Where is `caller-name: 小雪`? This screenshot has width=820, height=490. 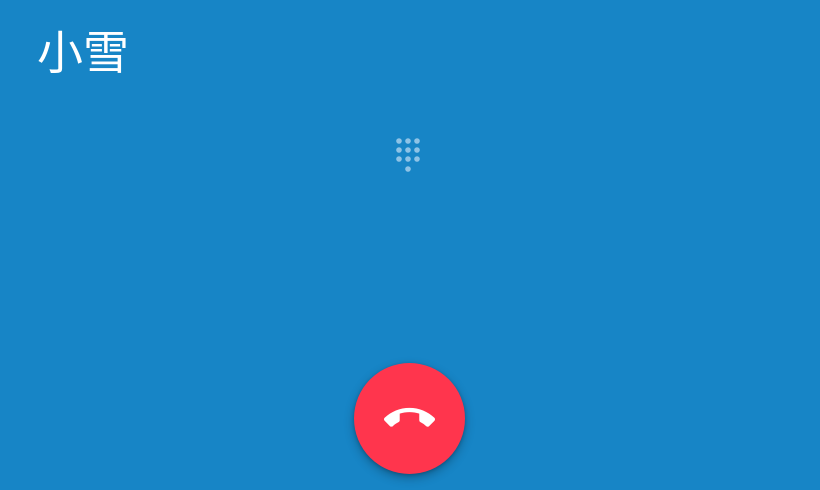 caller-name: 小雪 is located at coordinates (83, 53).